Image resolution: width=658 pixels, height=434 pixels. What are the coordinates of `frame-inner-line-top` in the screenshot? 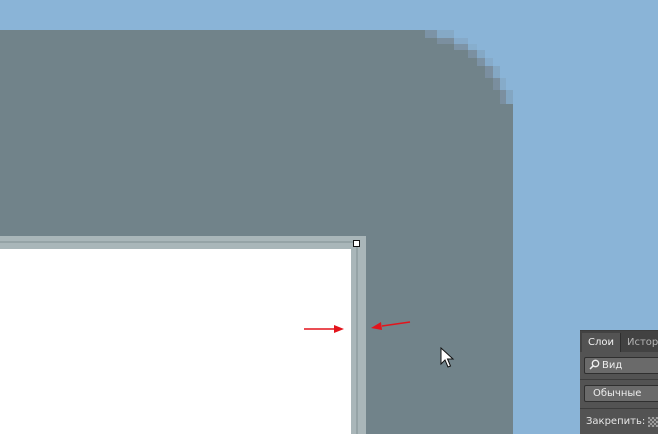 It's located at (179, 242).